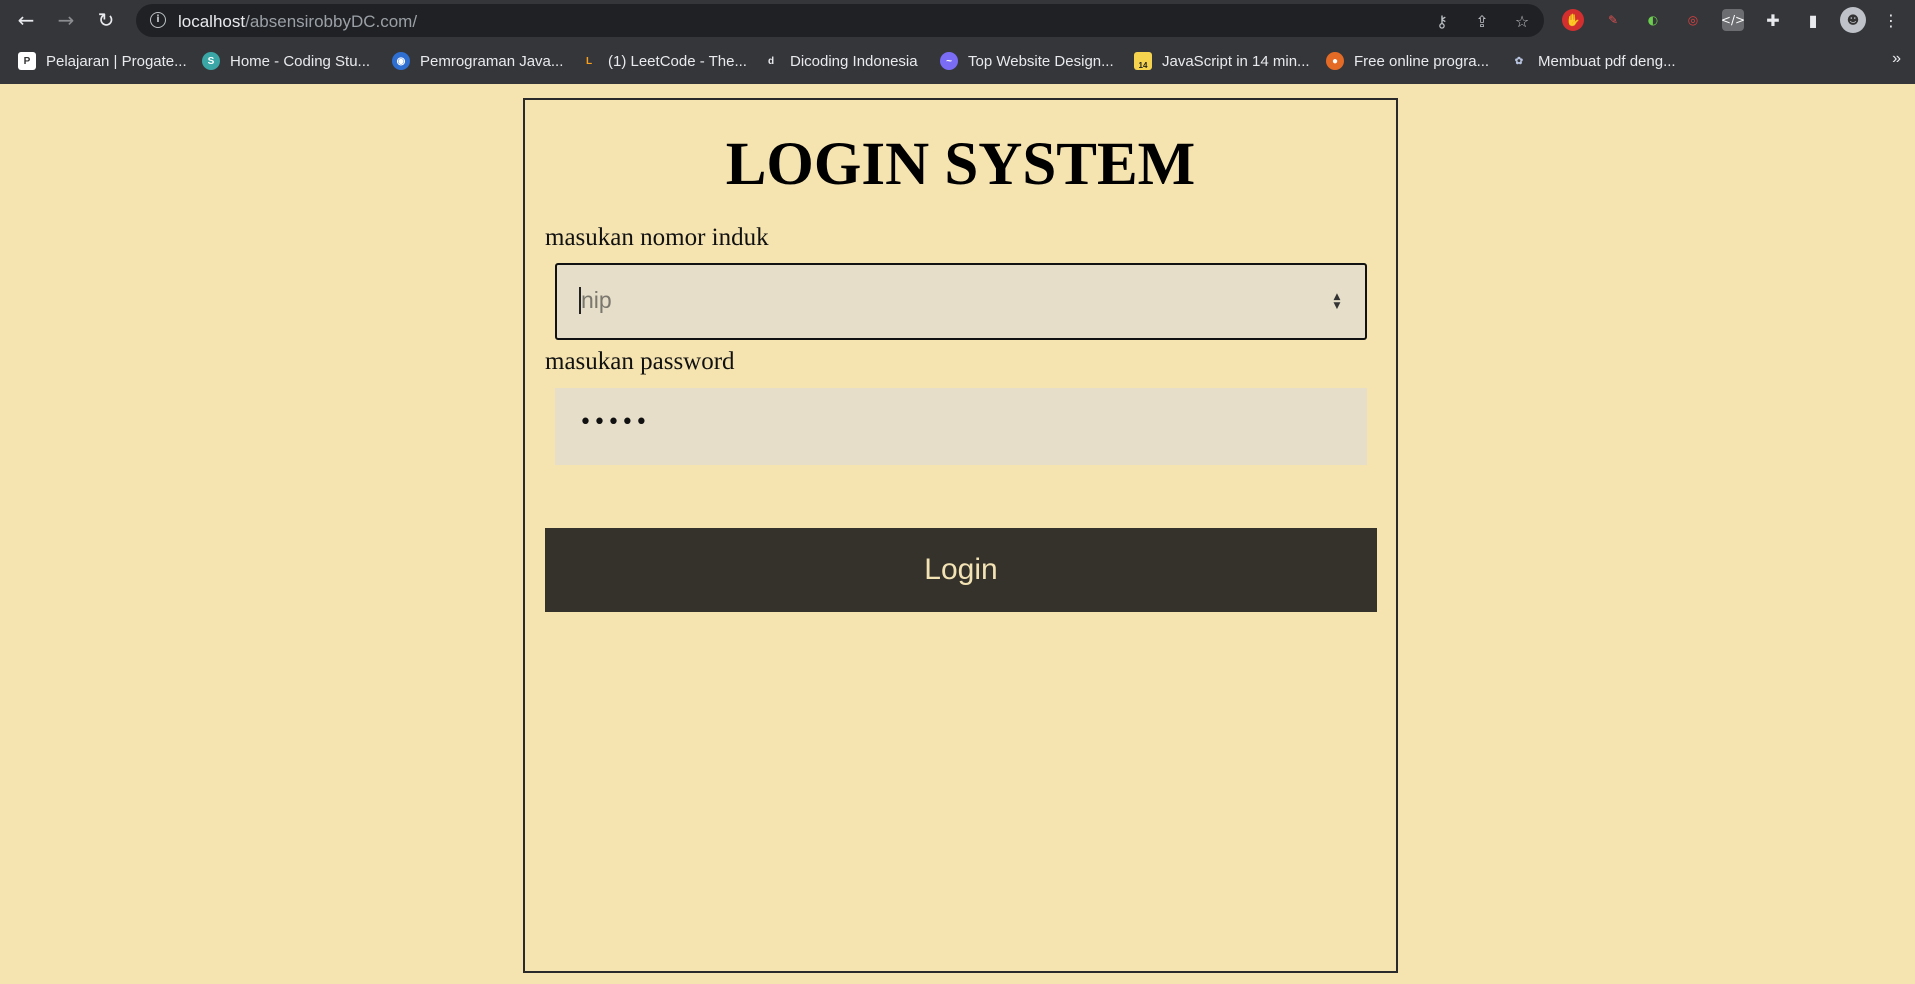  Describe the element at coordinates (1442, 21) in the screenshot. I see `key-icon: ⚷` at that location.